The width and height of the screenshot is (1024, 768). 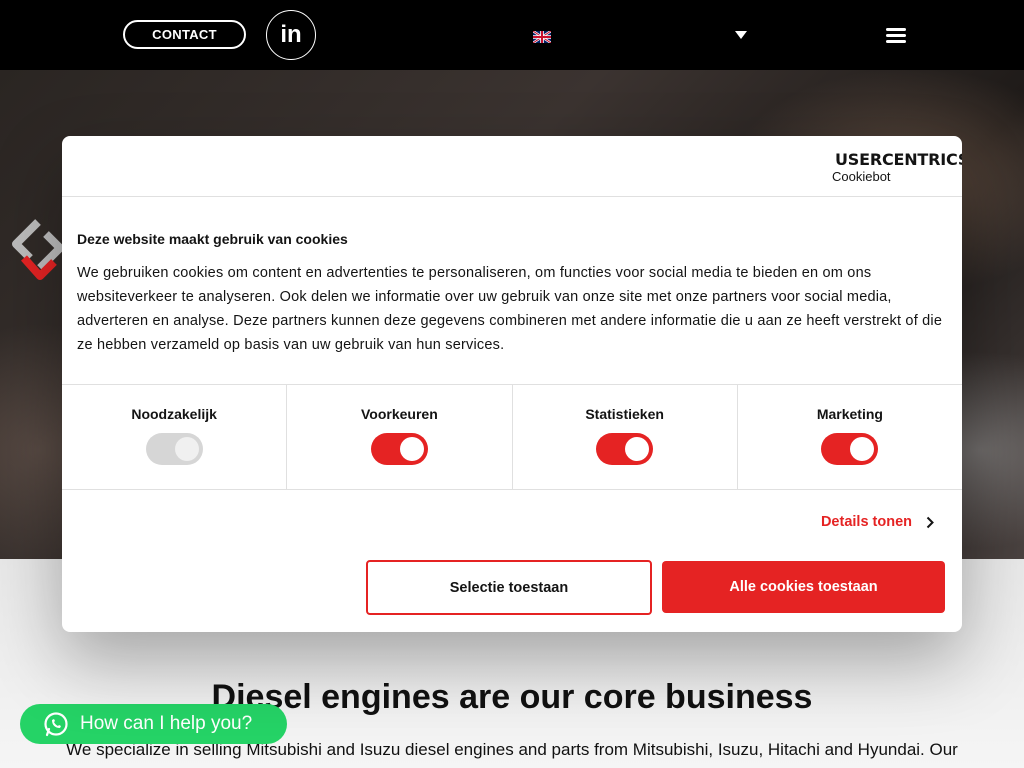 I want to click on usercentrics-logo: USERCENTRICS Cookiebot, so click(x=897, y=167).